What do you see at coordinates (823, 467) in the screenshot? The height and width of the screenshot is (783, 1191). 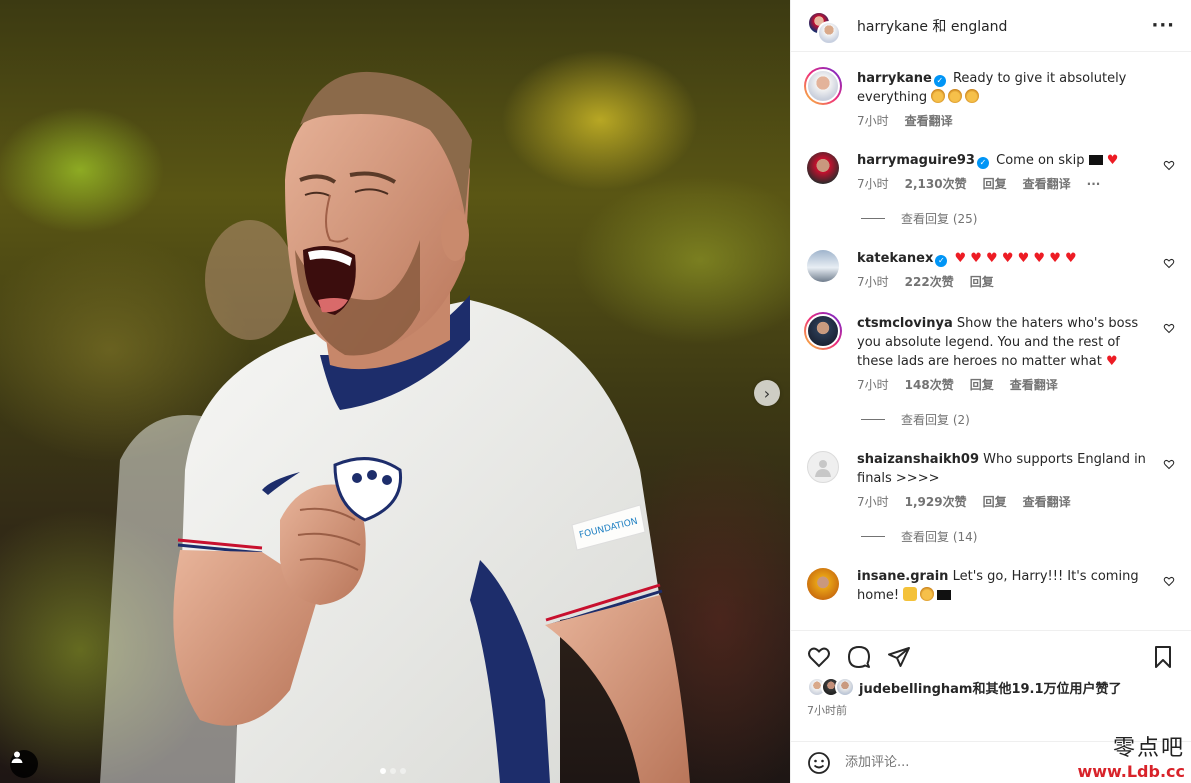 I see `default-avatar-icon` at bounding box center [823, 467].